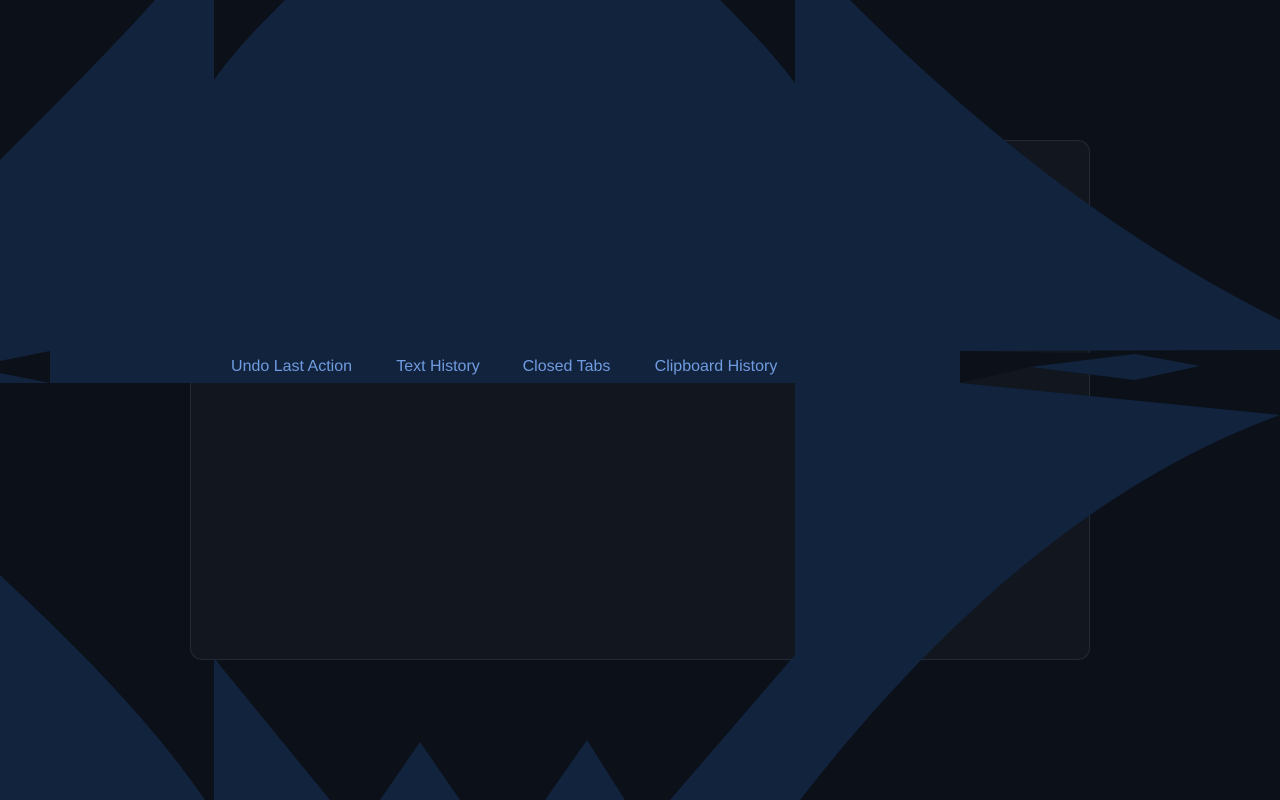  Describe the element at coordinates (566, 367) in the screenshot. I see `tab-closed-tabs: Closed Tabs` at that location.